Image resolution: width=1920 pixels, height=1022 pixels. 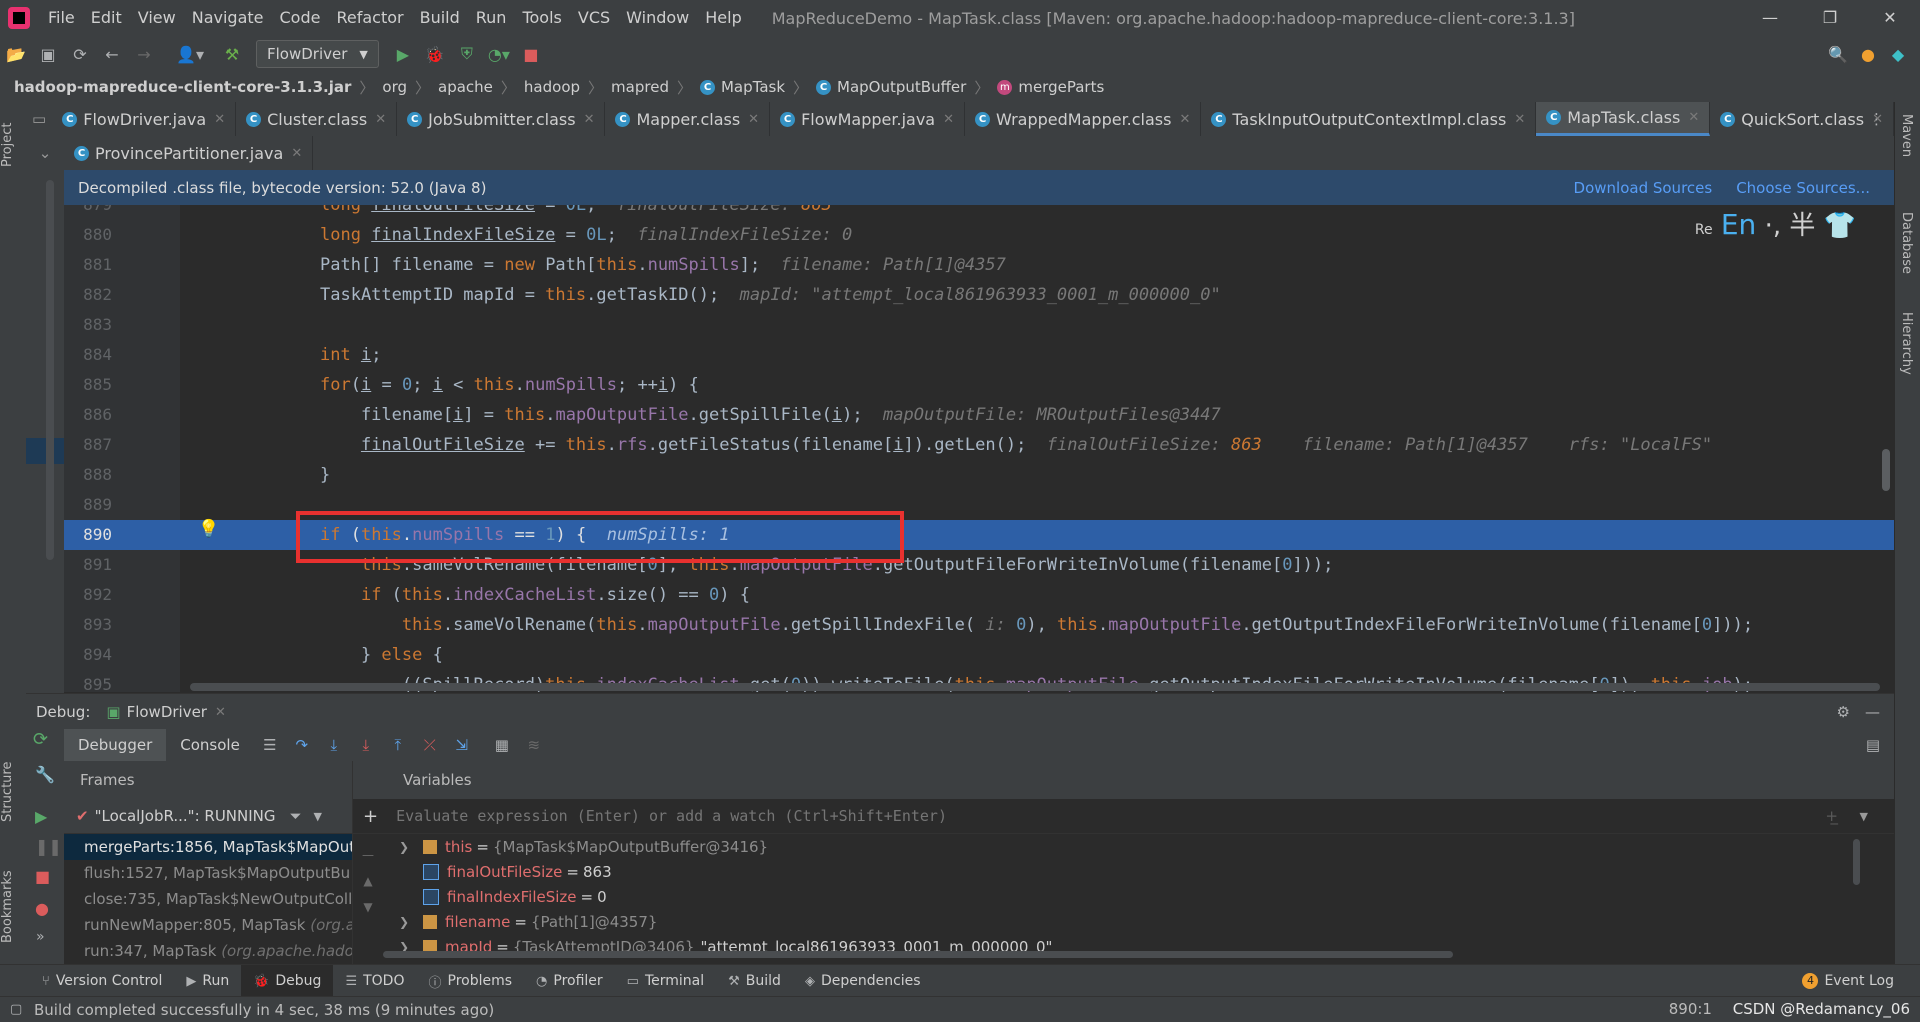 I want to click on tool-dependencies: ◈ Dependencies, so click(x=863, y=981).